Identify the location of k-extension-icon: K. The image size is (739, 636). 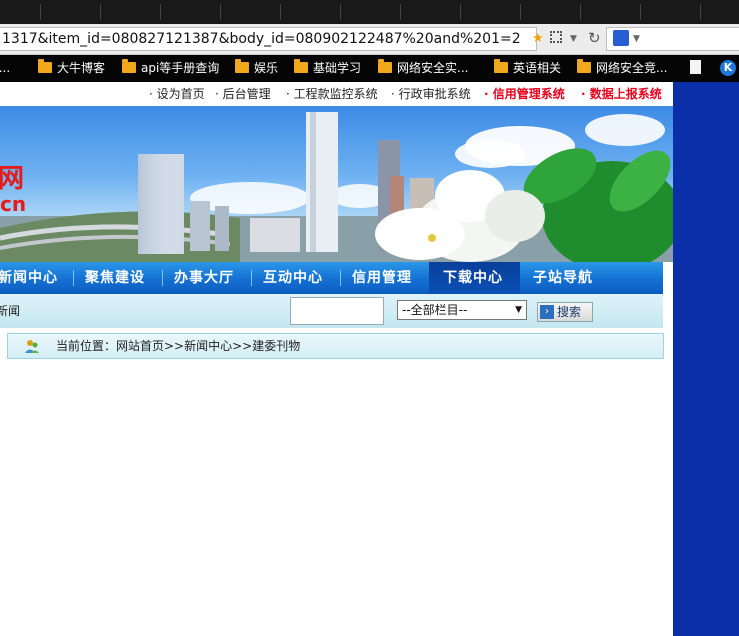
(728, 68).